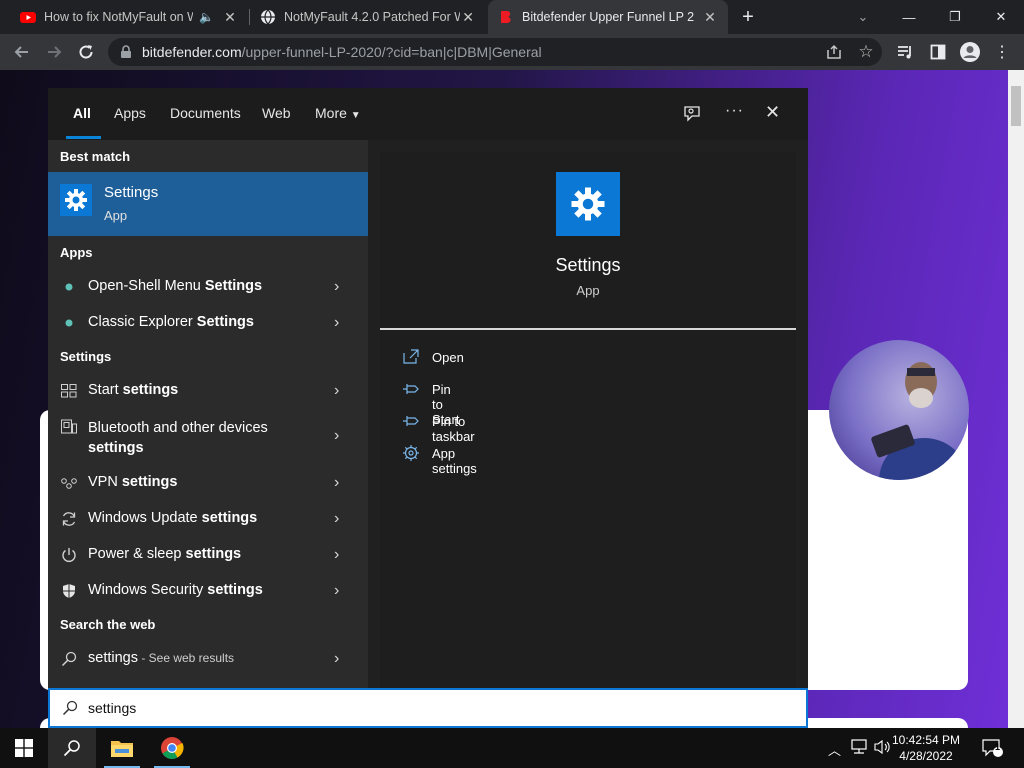 The width and height of the screenshot is (1024, 768). What do you see at coordinates (205, 113) in the screenshot?
I see `tab-documents: Documents` at bounding box center [205, 113].